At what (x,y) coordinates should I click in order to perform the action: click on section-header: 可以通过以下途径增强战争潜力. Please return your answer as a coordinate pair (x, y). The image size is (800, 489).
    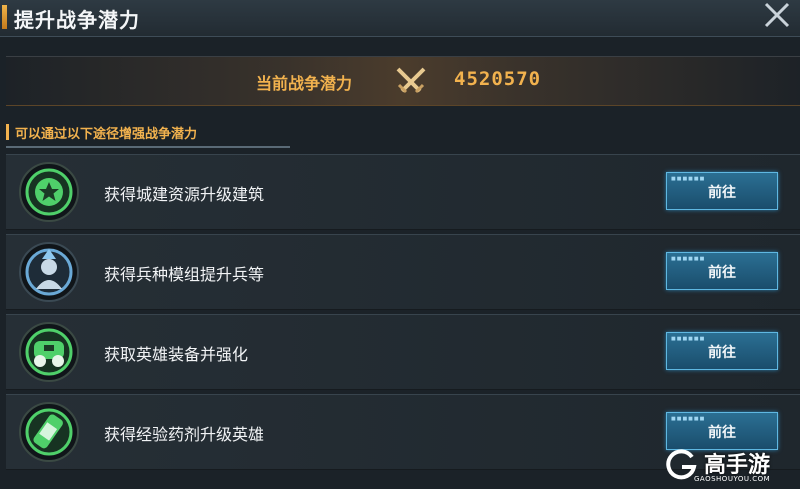
    Looking at the image, I should click on (148, 134).